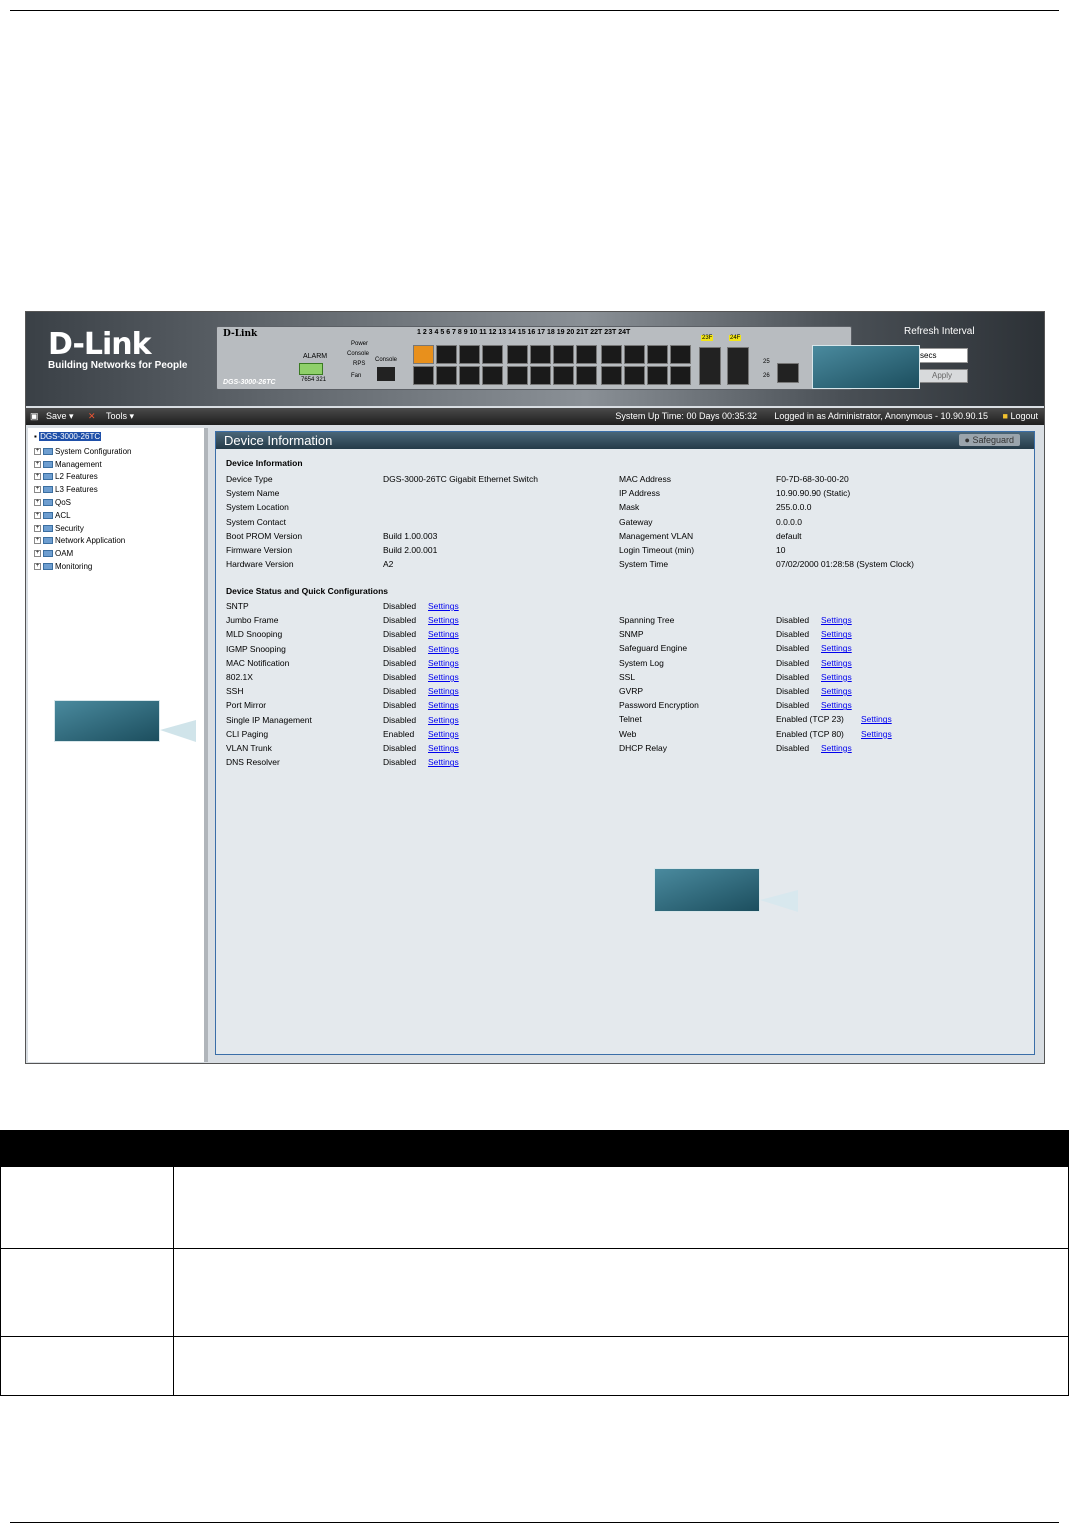  What do you see at coordinates (82, 553) in the screenshot?
I see `tree-item-oam: + OAM` at bounding box center [82, 553].